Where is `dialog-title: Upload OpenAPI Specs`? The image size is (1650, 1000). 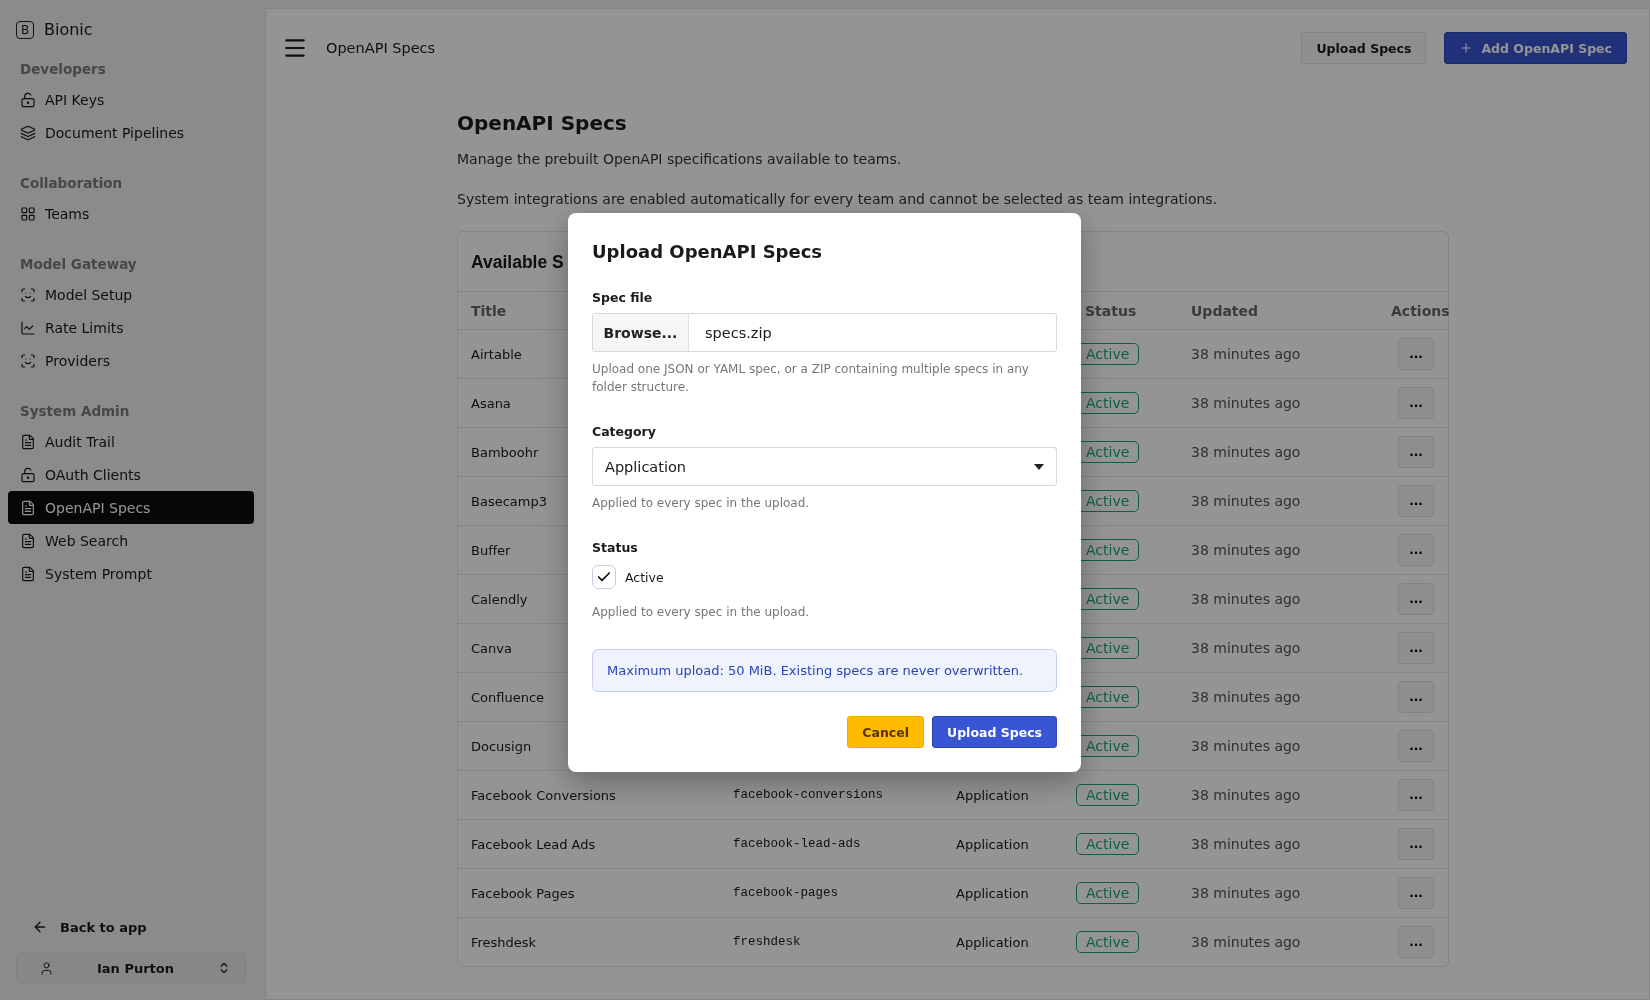
dialog-title: Upload OpenAPI Specs is located at coordinates (708, 251).